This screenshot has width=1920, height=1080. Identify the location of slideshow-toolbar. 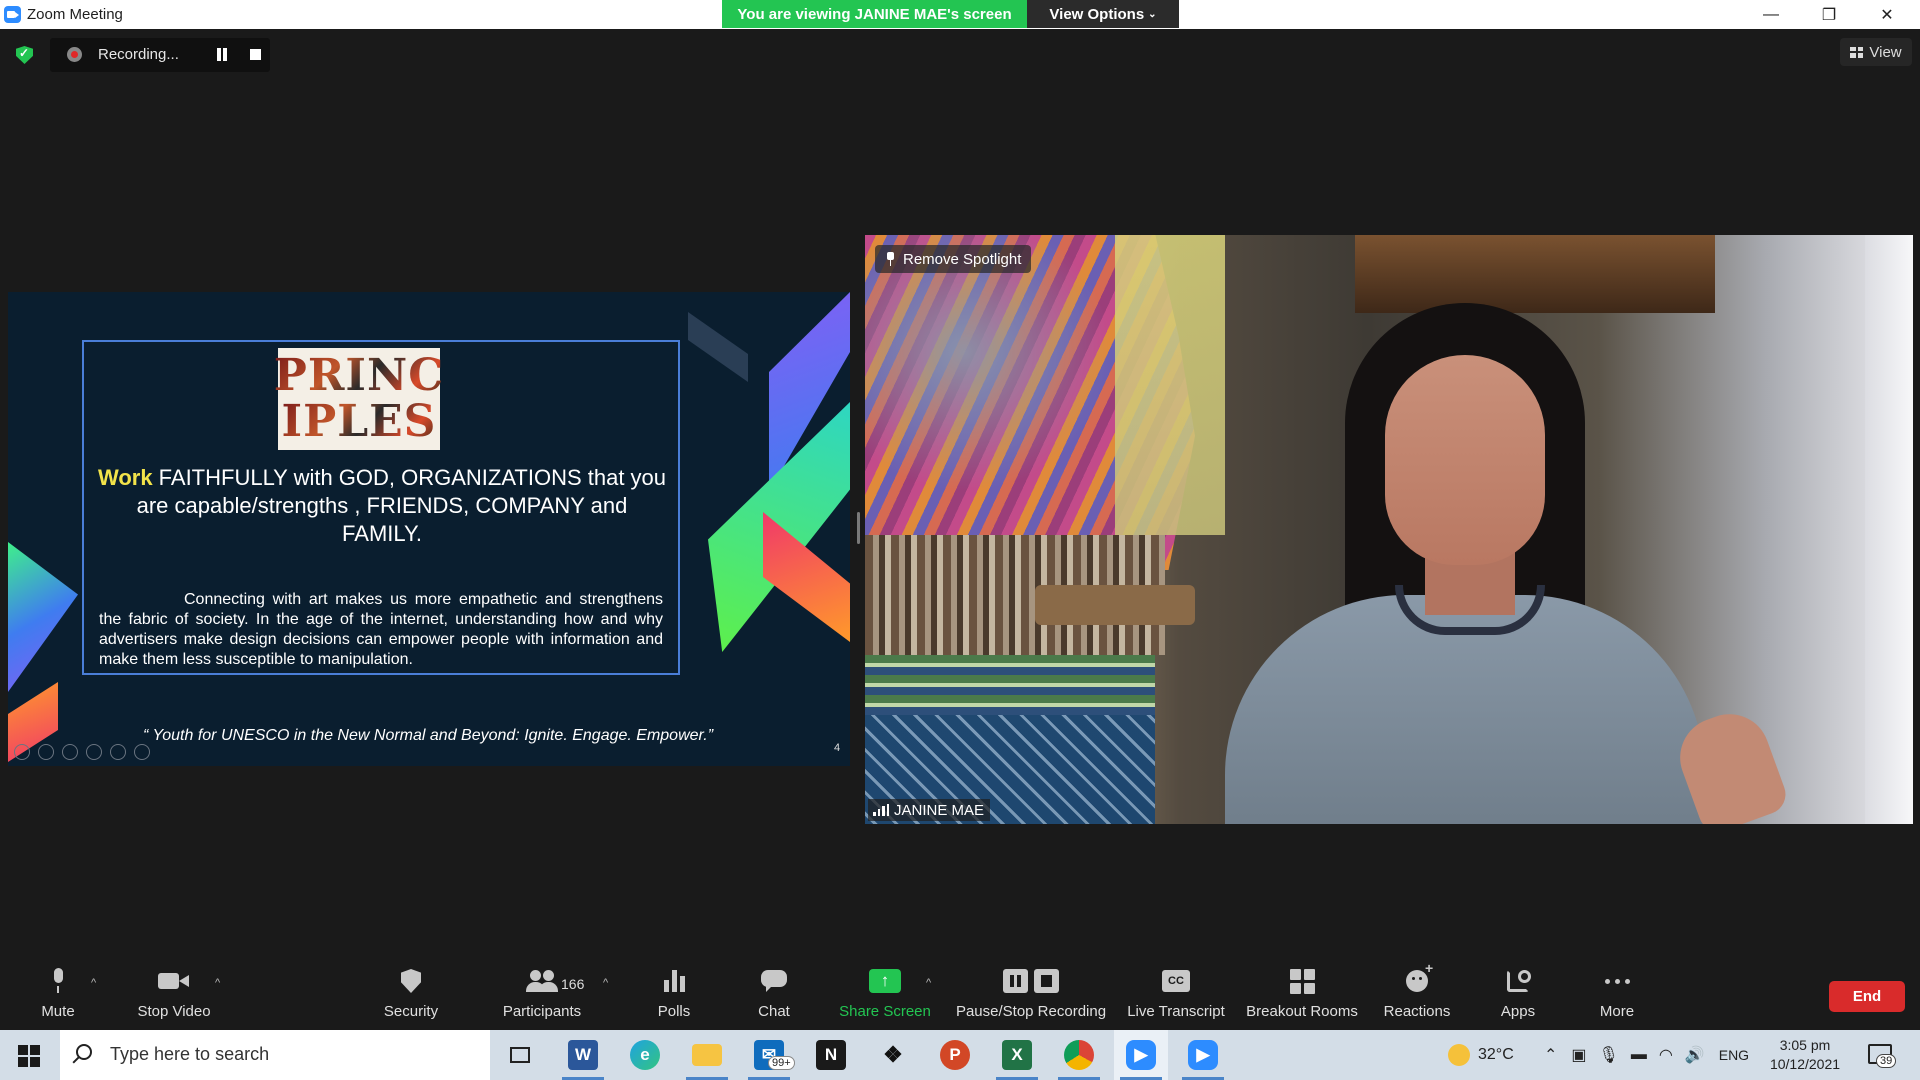
(82, 752).